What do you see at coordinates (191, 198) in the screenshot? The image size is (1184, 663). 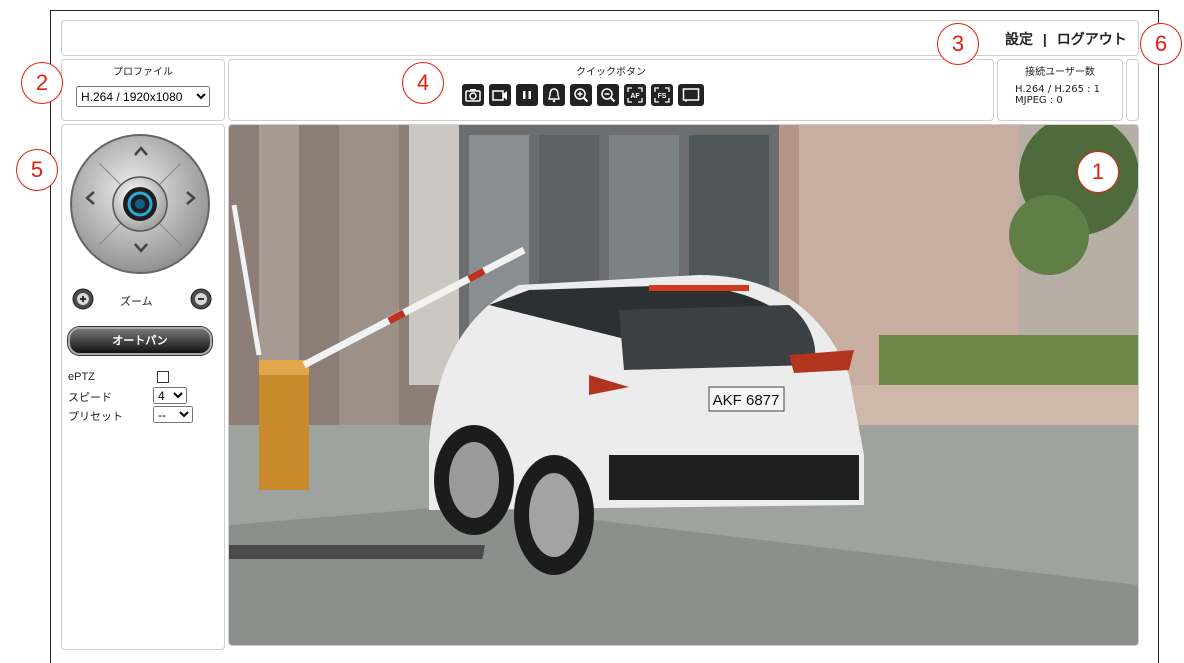 I see `pan-right-icon` at bounding box center [191, 198].